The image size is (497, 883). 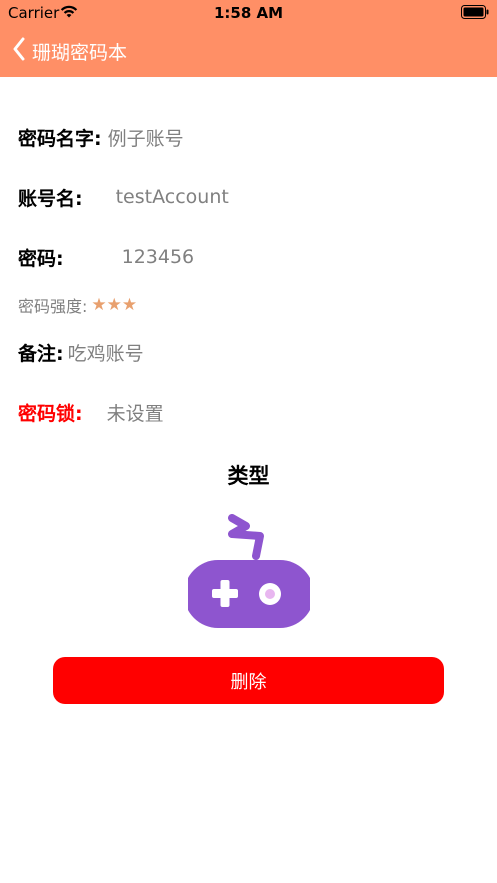 I want to click on back-title: 珊瑚密码本, so click(x=80, y=52).